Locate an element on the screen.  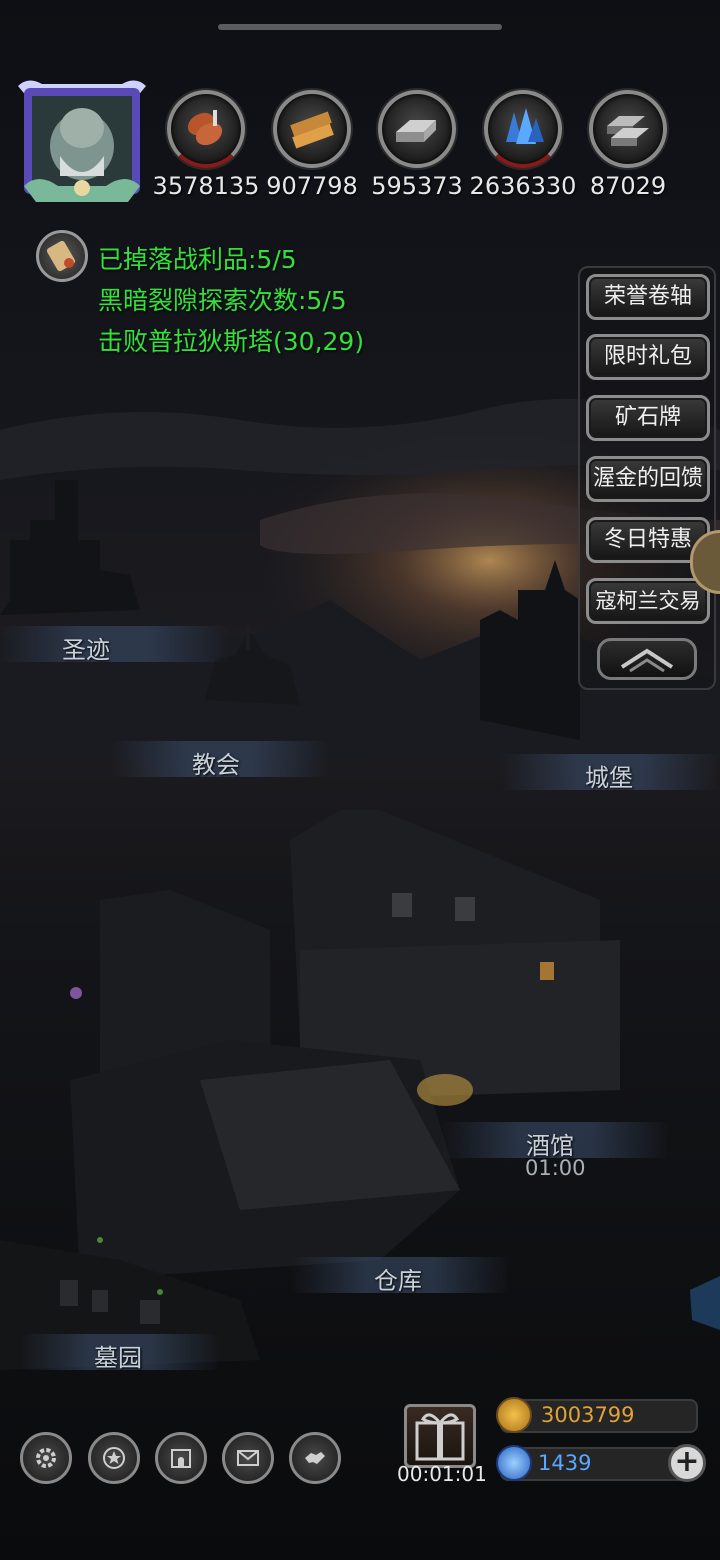
location-shrine: 圣迹 is located at coordinates (86, 647).